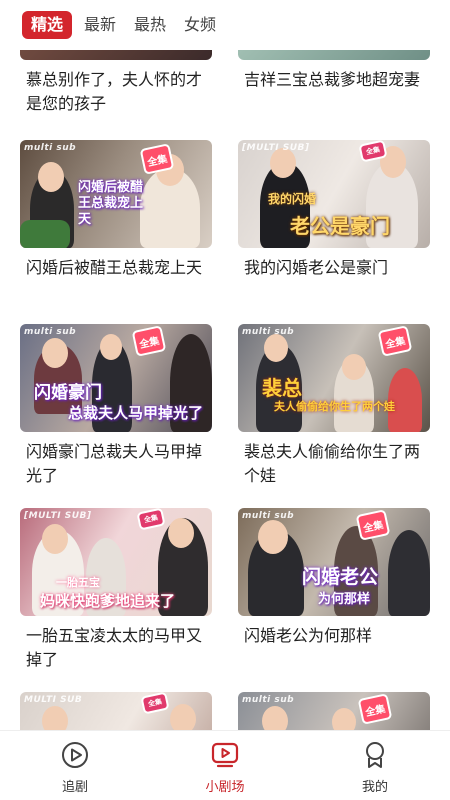  Describe the element at coordinates (332, 463) in the screenshot. I see `drama-title: 裴总夫人偷偷给你生了两个娃` at that location.